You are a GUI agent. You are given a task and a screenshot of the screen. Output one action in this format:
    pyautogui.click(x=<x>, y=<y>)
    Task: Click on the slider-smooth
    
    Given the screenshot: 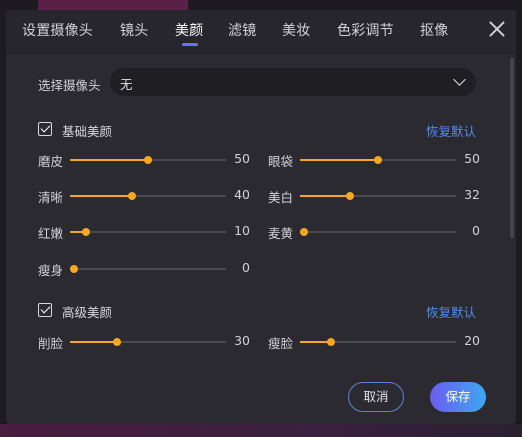 What is the action you would take?
    pyautogui.click(x=148, y=160)
    